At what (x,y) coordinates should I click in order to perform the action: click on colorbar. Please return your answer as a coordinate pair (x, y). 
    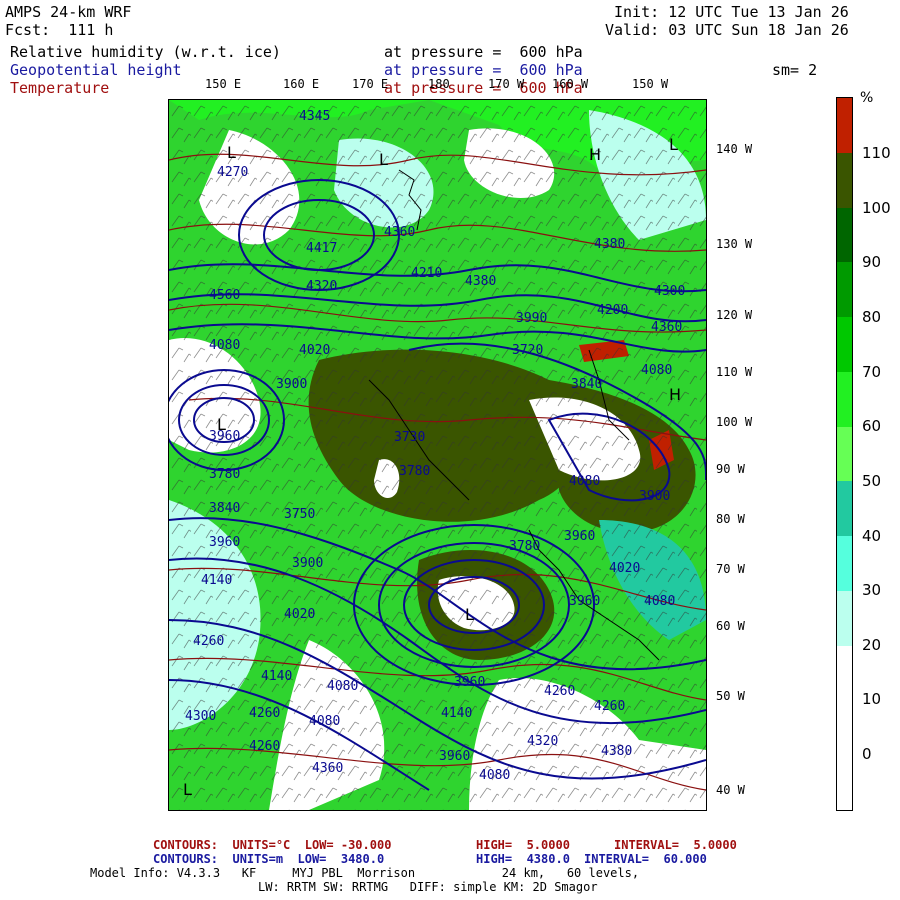
    Looking at the image, I should click on (844, 454).